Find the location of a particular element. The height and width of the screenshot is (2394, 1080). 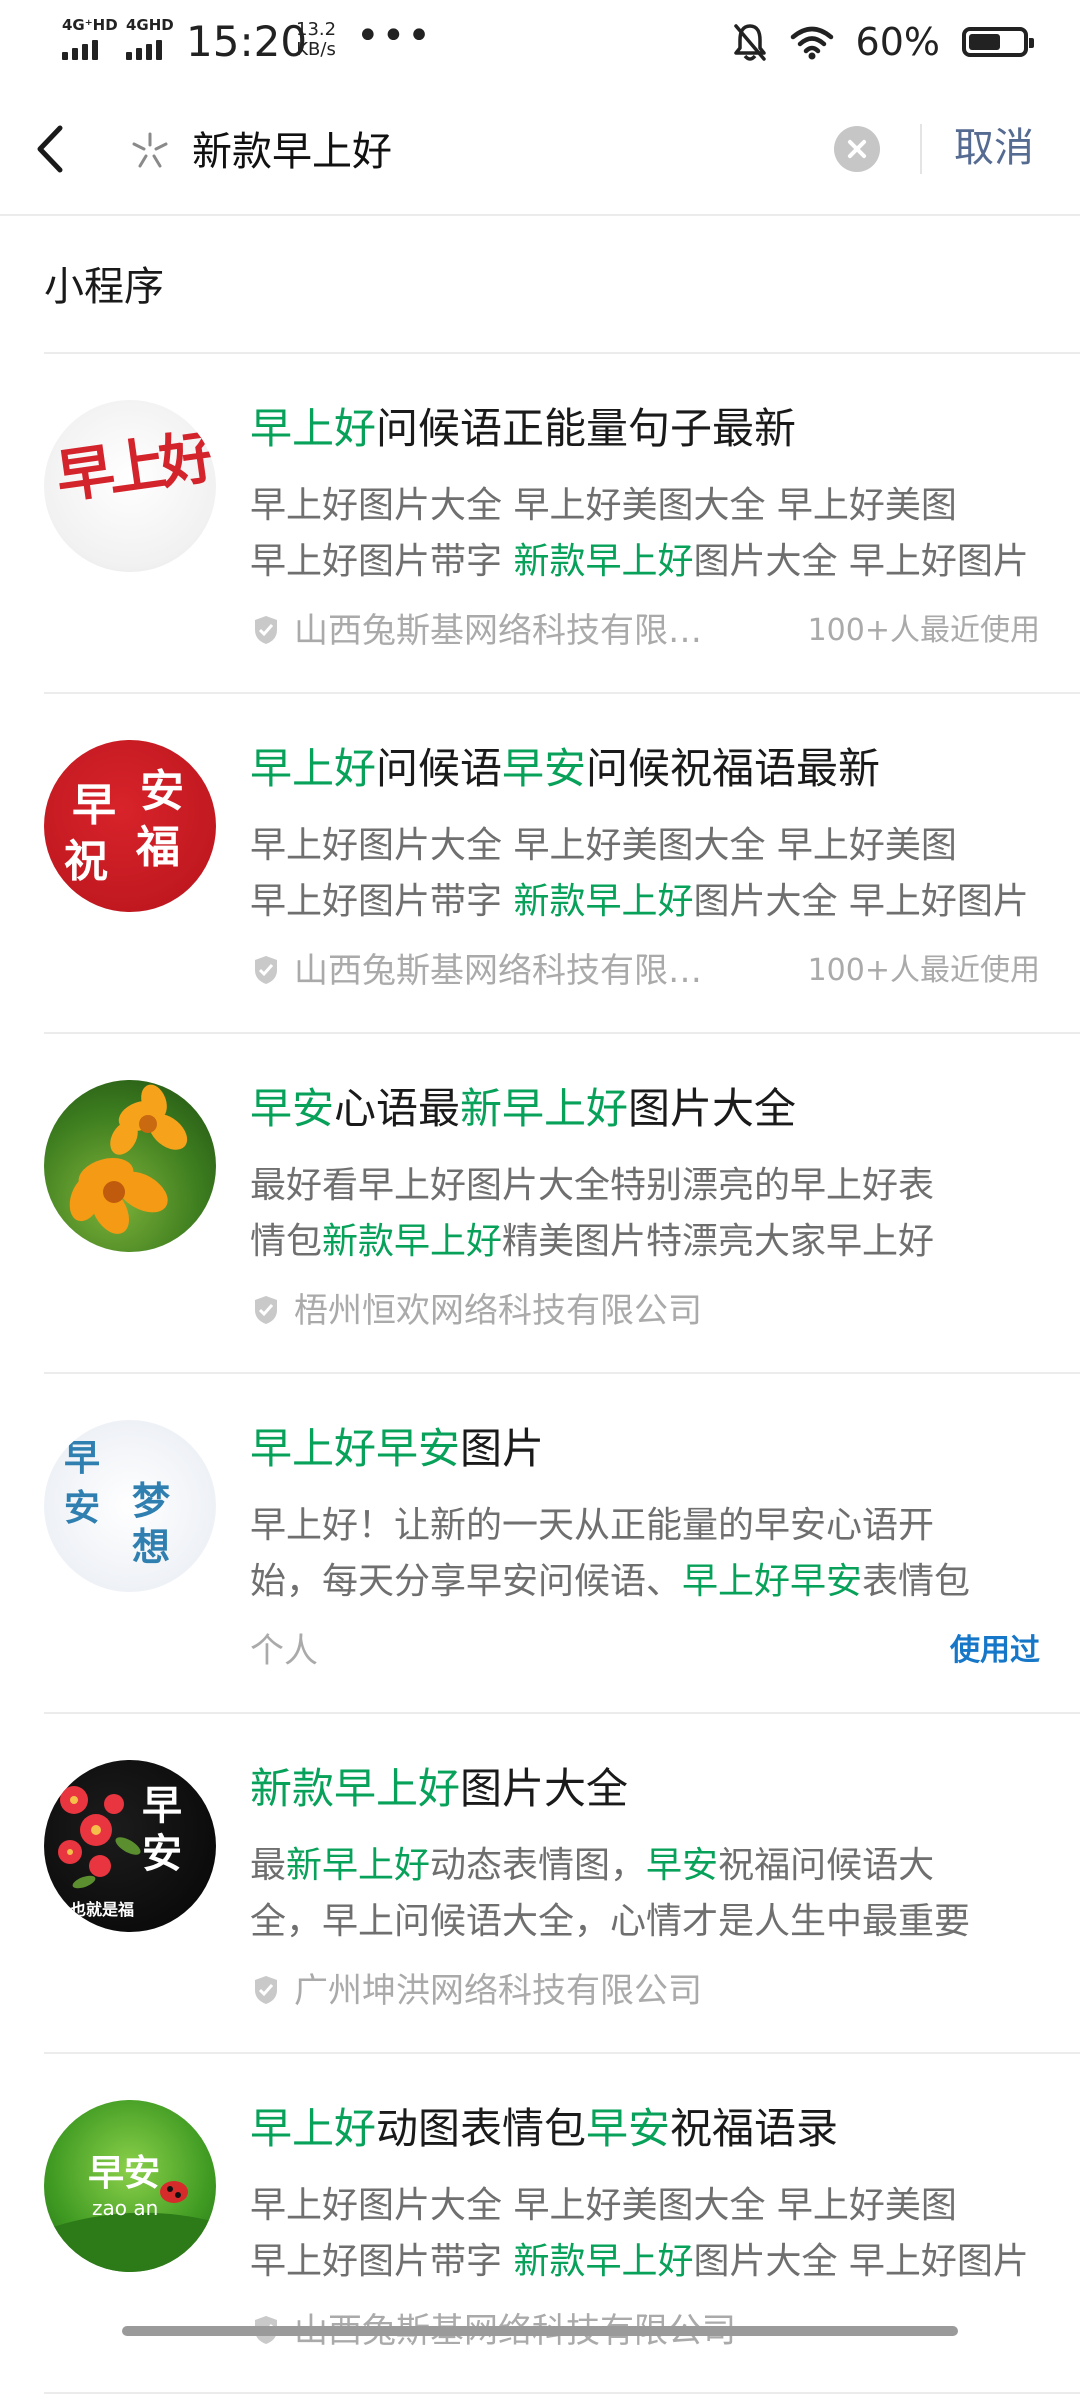

result-title: 早上好动图表情包早安祝福语录 is located at coordinates (544, 2129).